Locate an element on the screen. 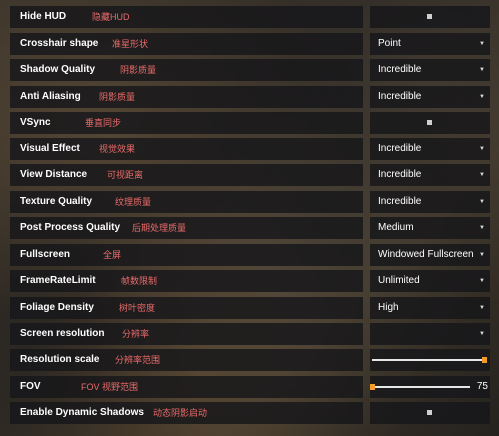 Image resolution: width=499 pixels, height=436 pixels. vsync-checkbox is located at coordinates (430, 123).